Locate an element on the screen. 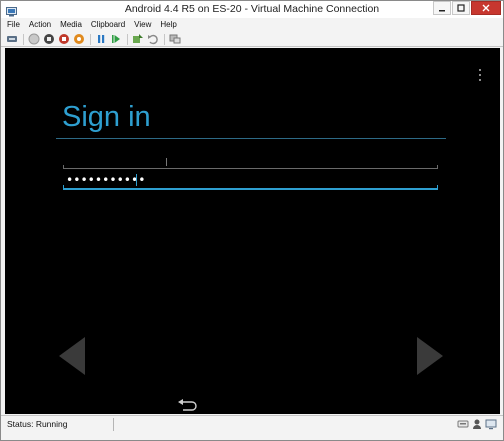 The height and width of the screenshot is (441, 504). checkpoint-icon is located at coordinates (138, 39).